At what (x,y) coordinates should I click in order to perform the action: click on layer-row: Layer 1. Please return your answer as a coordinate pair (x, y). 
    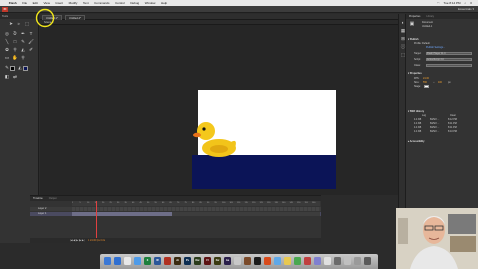
    Looking at the image, I should click on (175, 214).